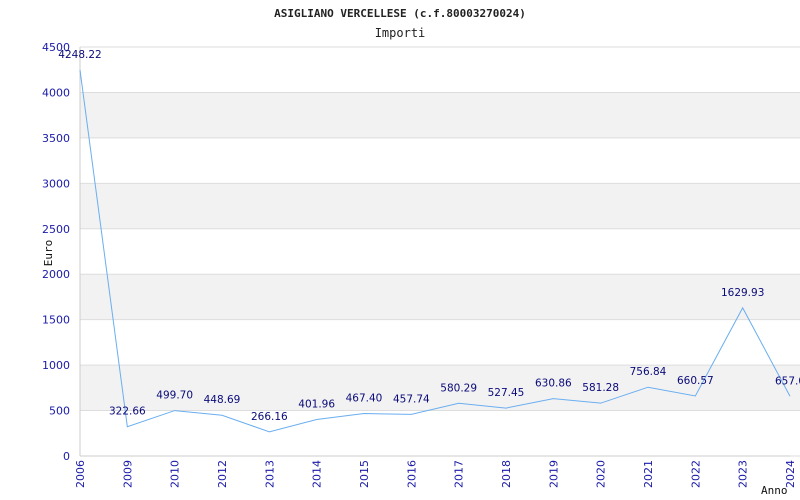  What do you see at coordinates (222, 474) in the screenshot?
I see `x-tick-label: 2012` at bounding box center [222, 474].